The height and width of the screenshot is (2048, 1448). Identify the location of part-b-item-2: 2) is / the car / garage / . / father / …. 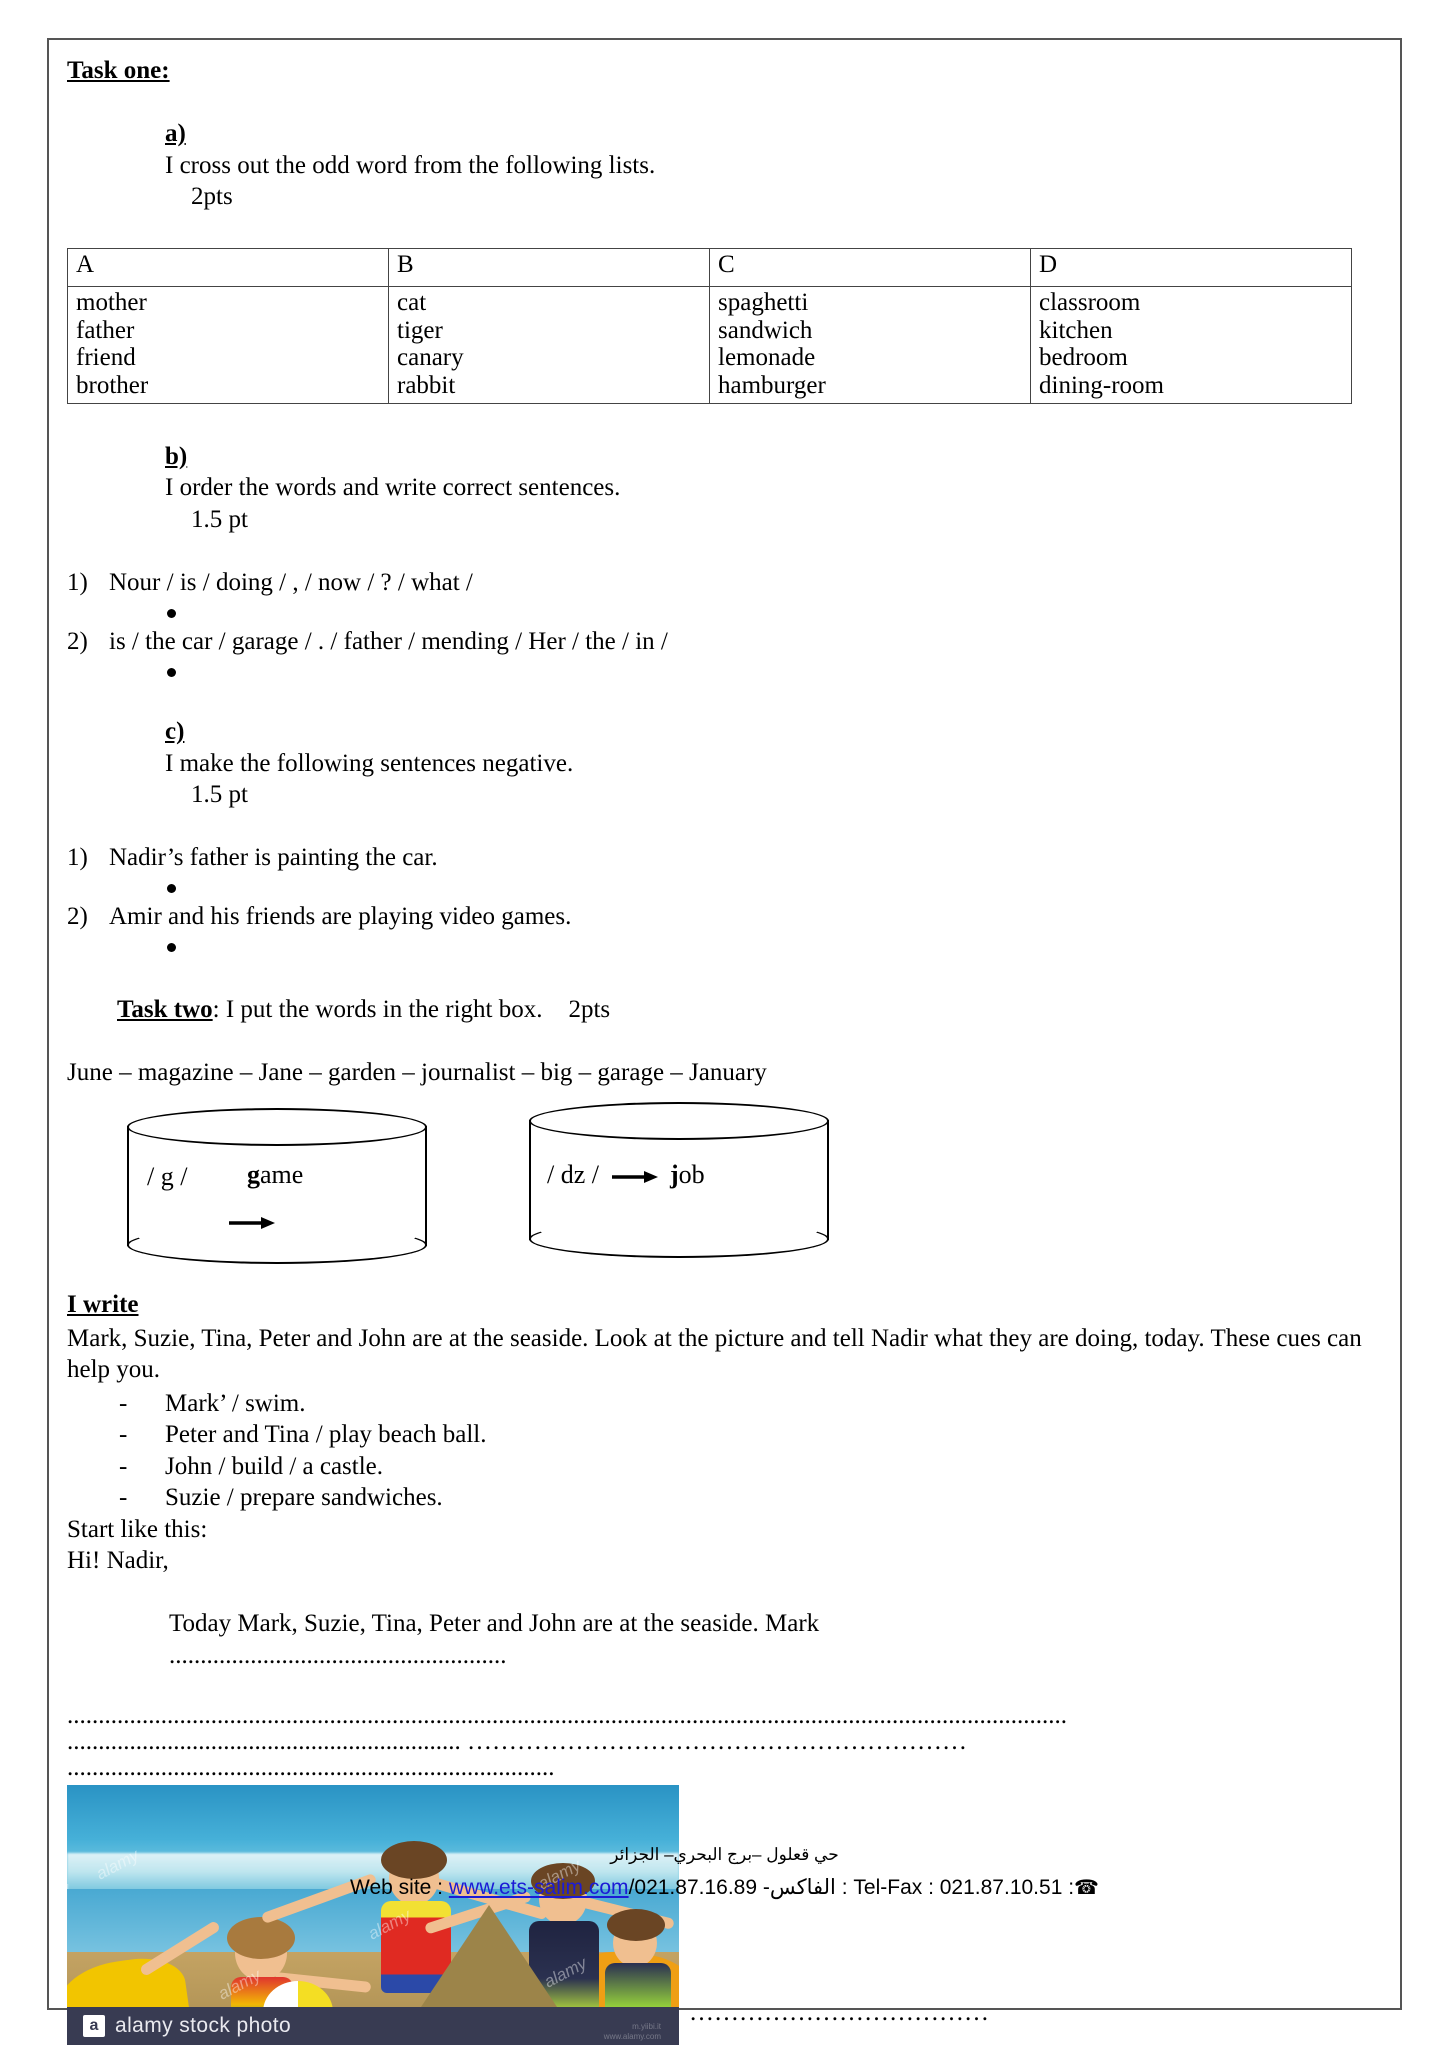
(722, 642).